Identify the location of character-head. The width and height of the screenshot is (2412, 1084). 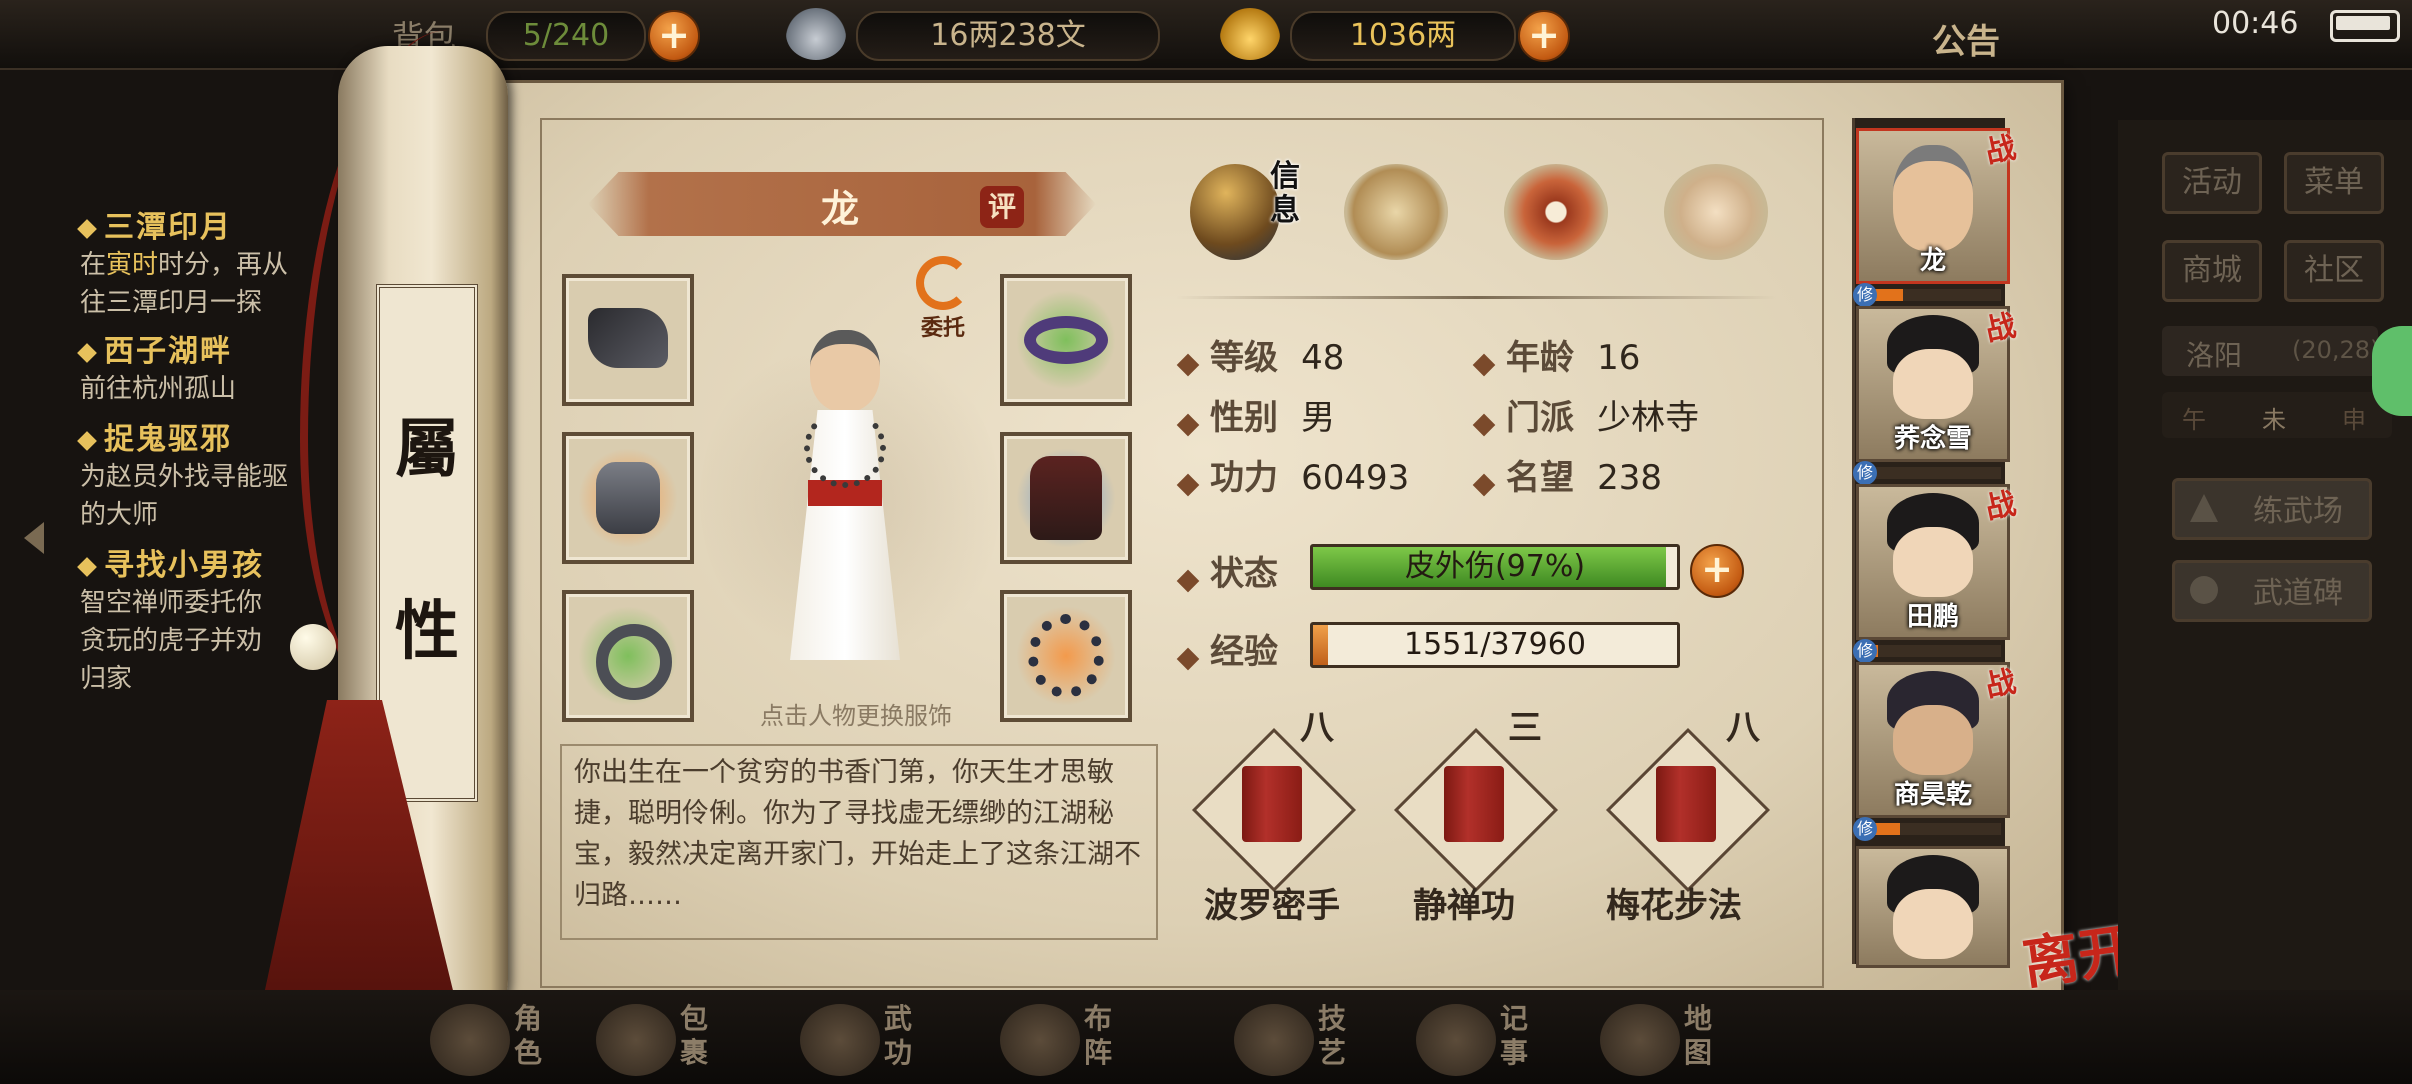
(845, 371).